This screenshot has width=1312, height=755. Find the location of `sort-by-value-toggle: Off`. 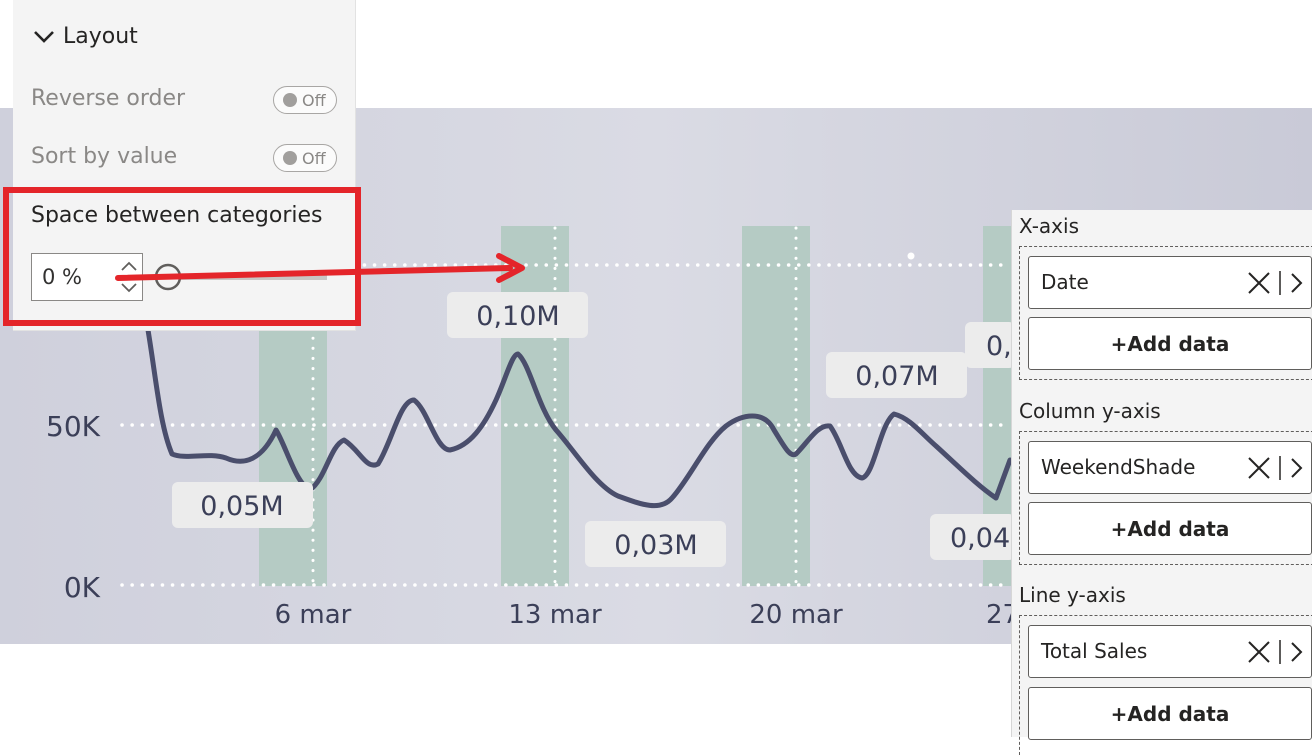

sort-by-value-toggle: Off is located at coordinates (305, 158).